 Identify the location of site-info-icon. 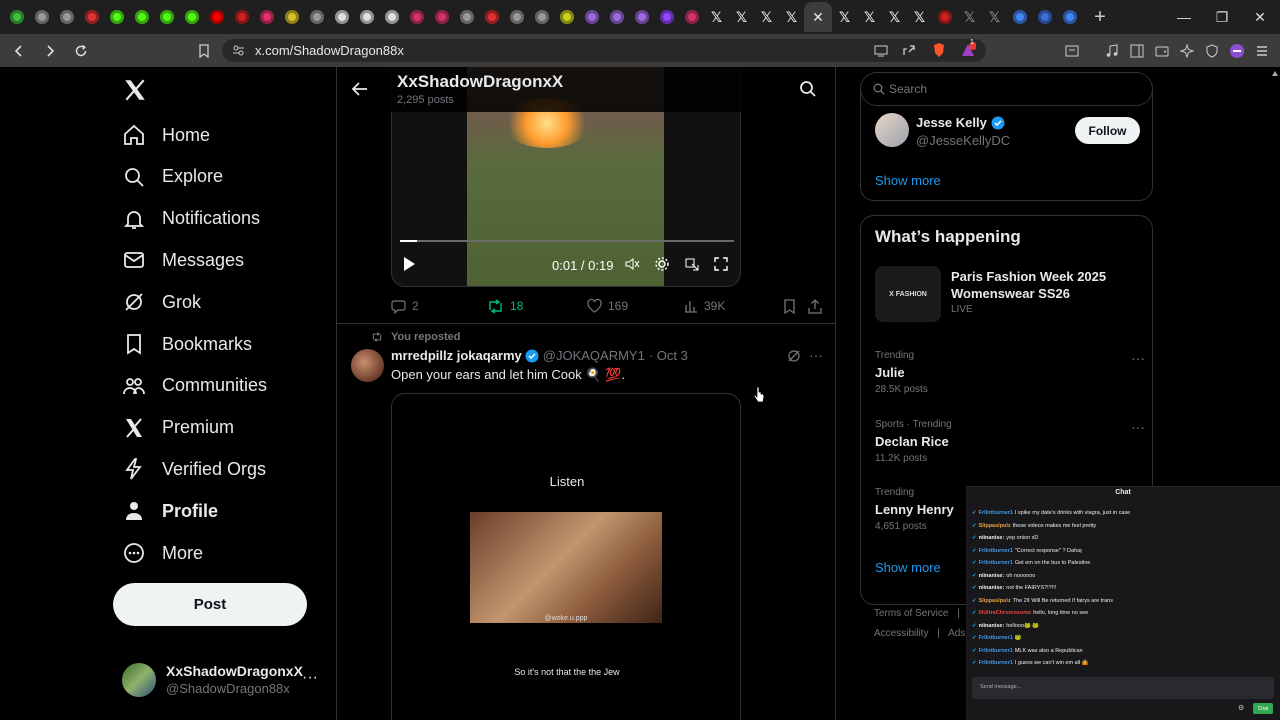
(238, 50).